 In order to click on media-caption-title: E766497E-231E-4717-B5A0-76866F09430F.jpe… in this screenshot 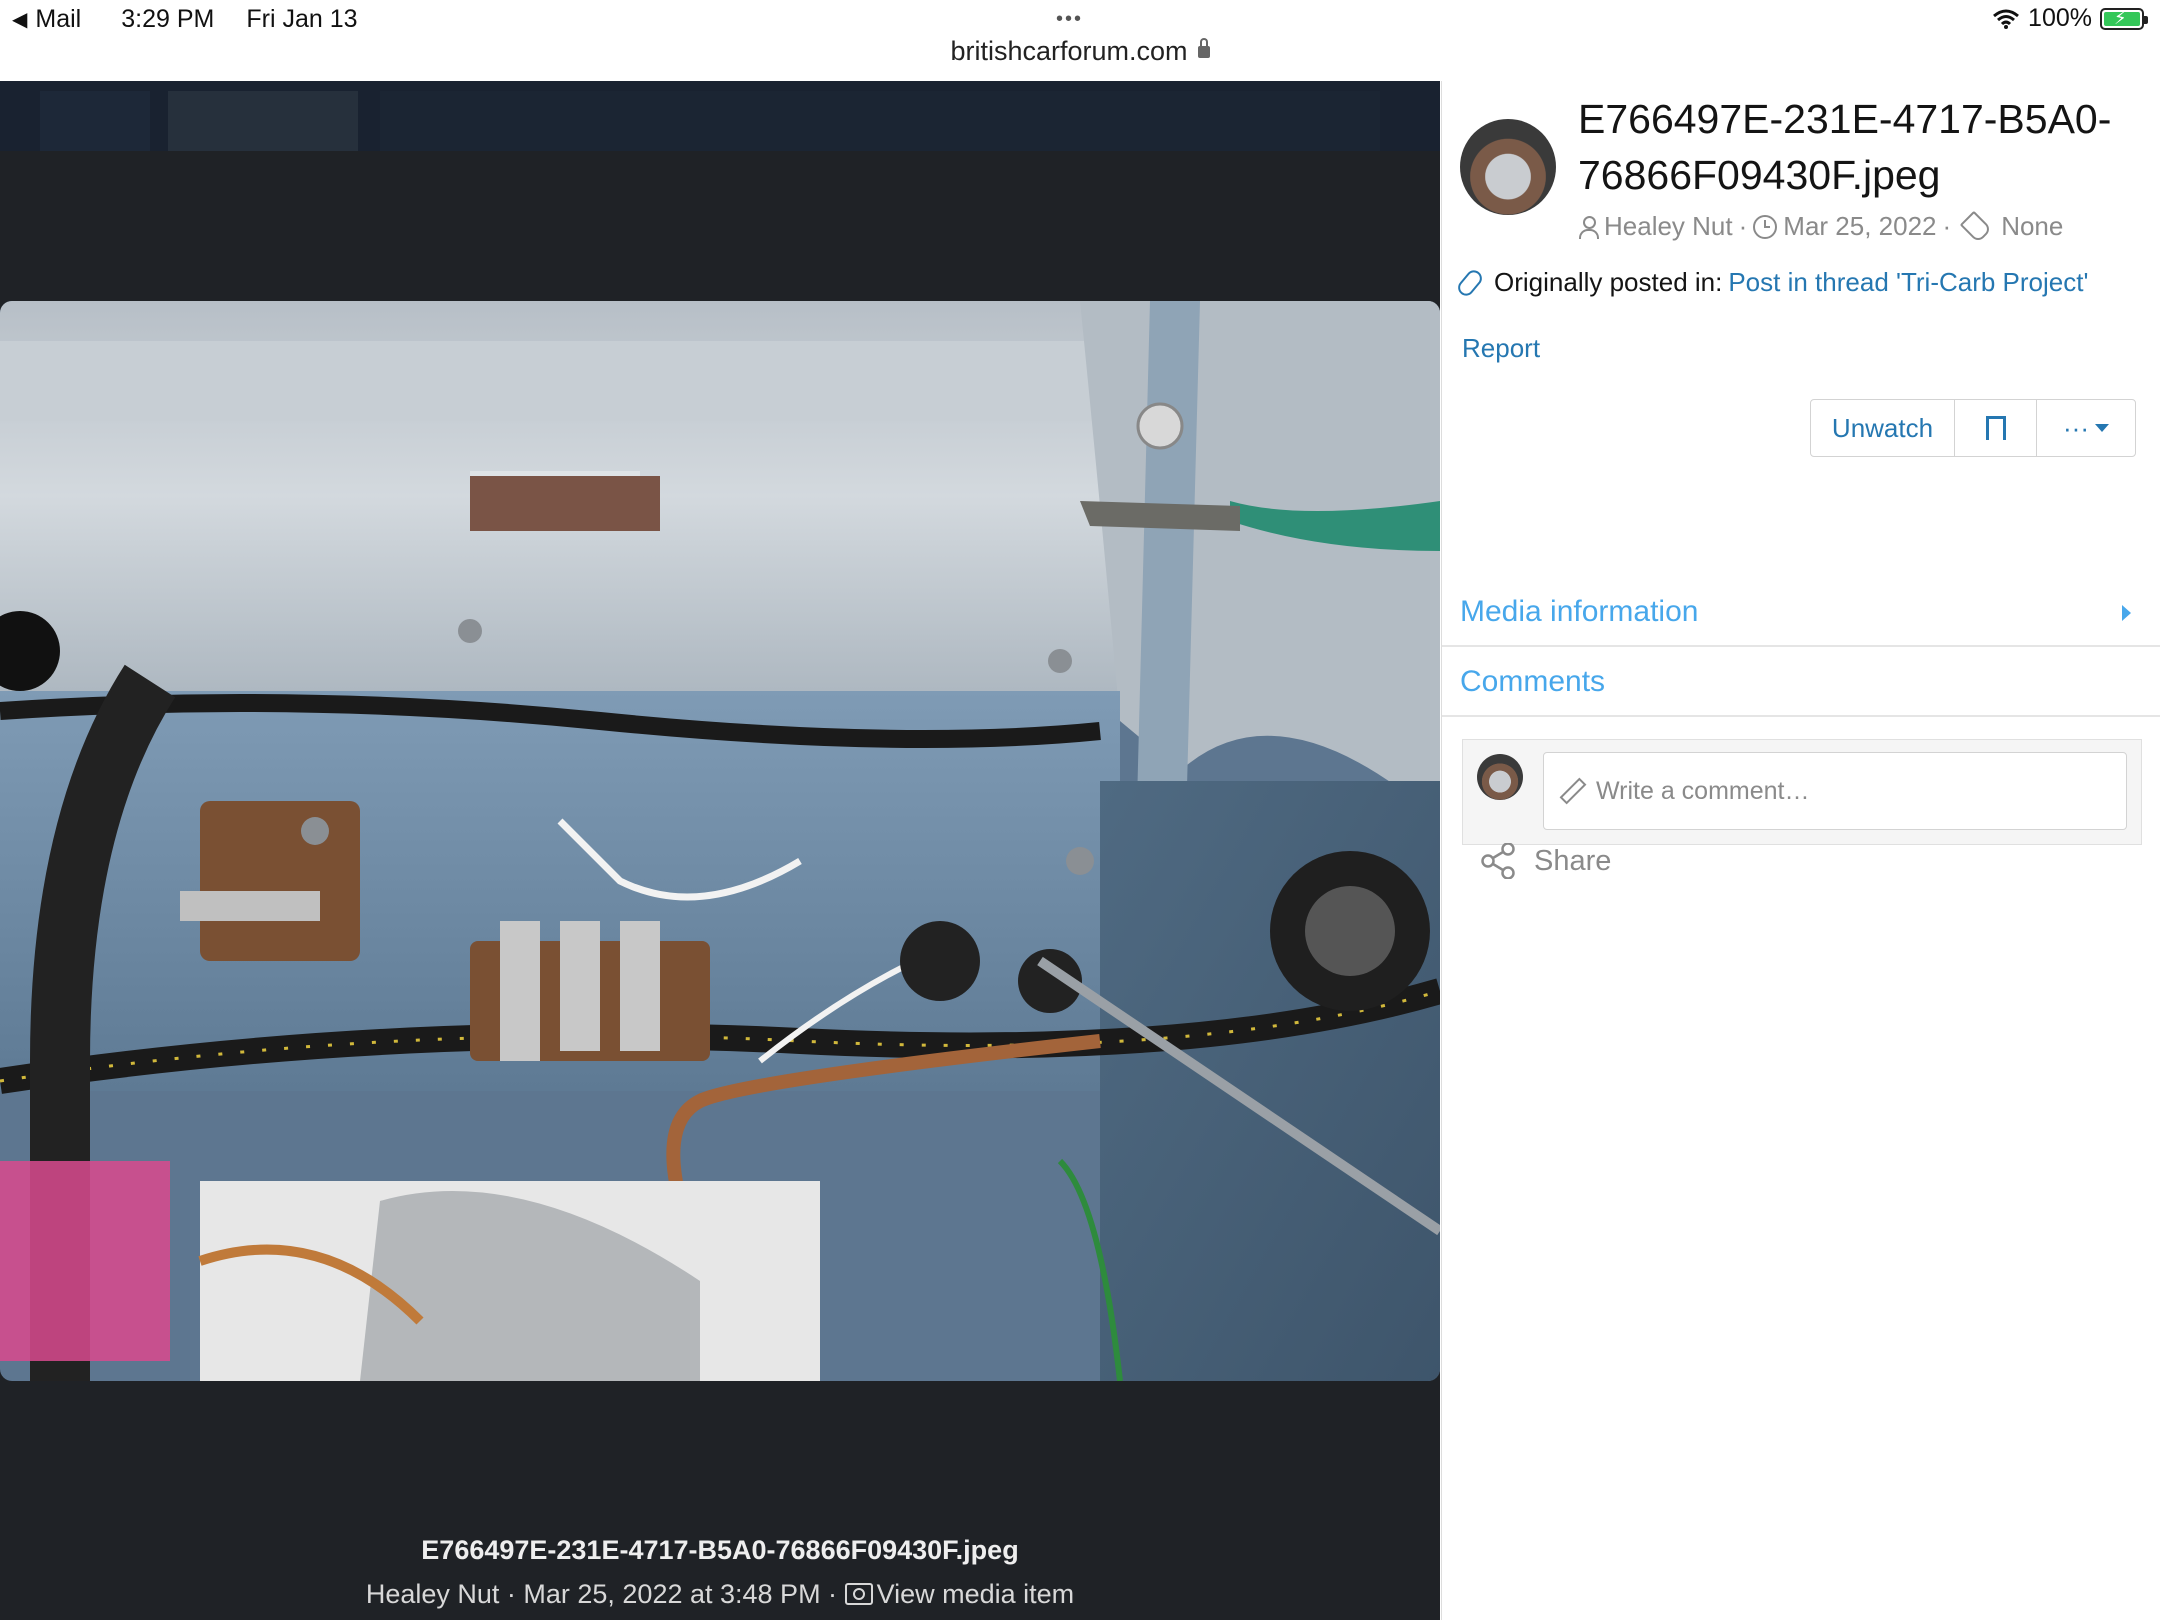, I will do `click(720, 1550)`.